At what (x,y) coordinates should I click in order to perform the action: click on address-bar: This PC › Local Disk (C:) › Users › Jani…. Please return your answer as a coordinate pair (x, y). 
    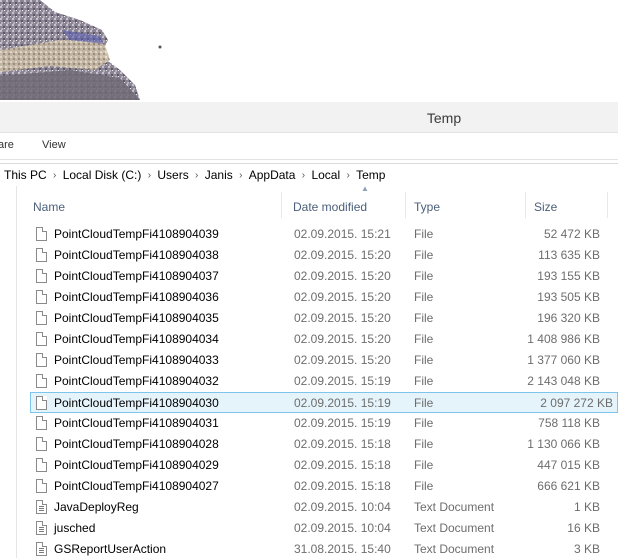
    Looking at the image, I should click on (309, 175).